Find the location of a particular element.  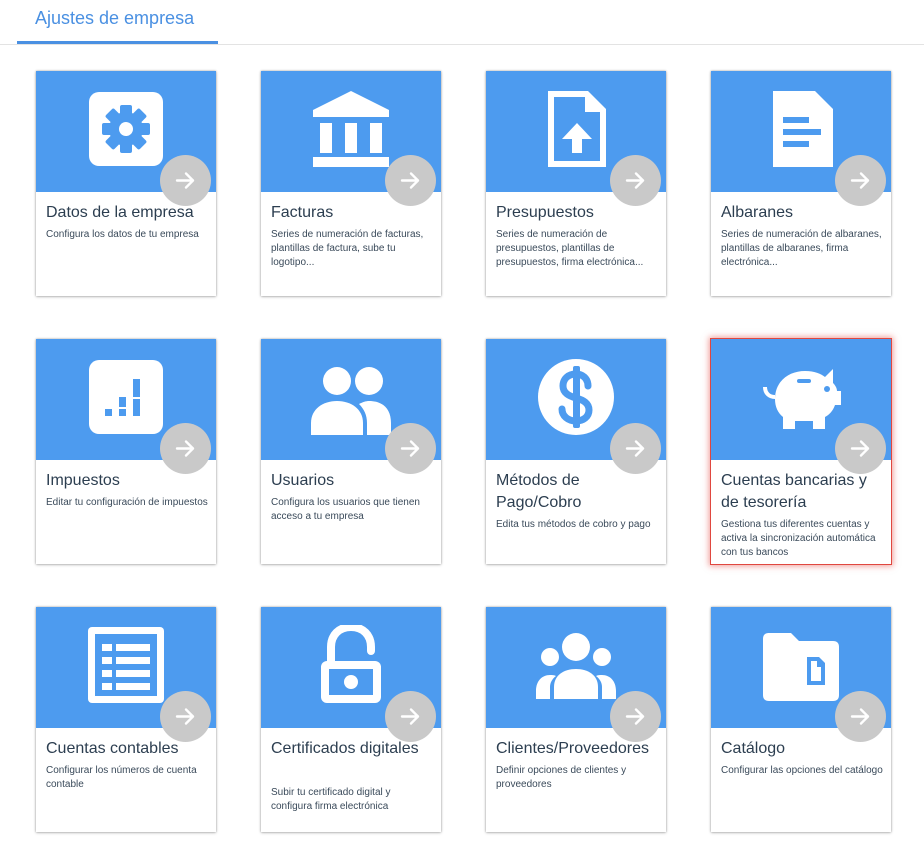

card-description: Editar tu configuración de impuestos is located at coordinates (127, 502).